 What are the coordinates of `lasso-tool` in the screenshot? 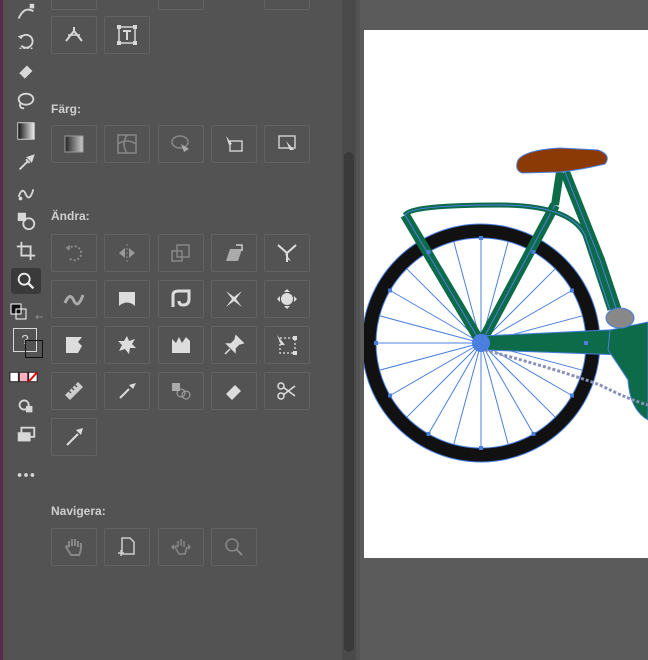 It's located at (26, 101).